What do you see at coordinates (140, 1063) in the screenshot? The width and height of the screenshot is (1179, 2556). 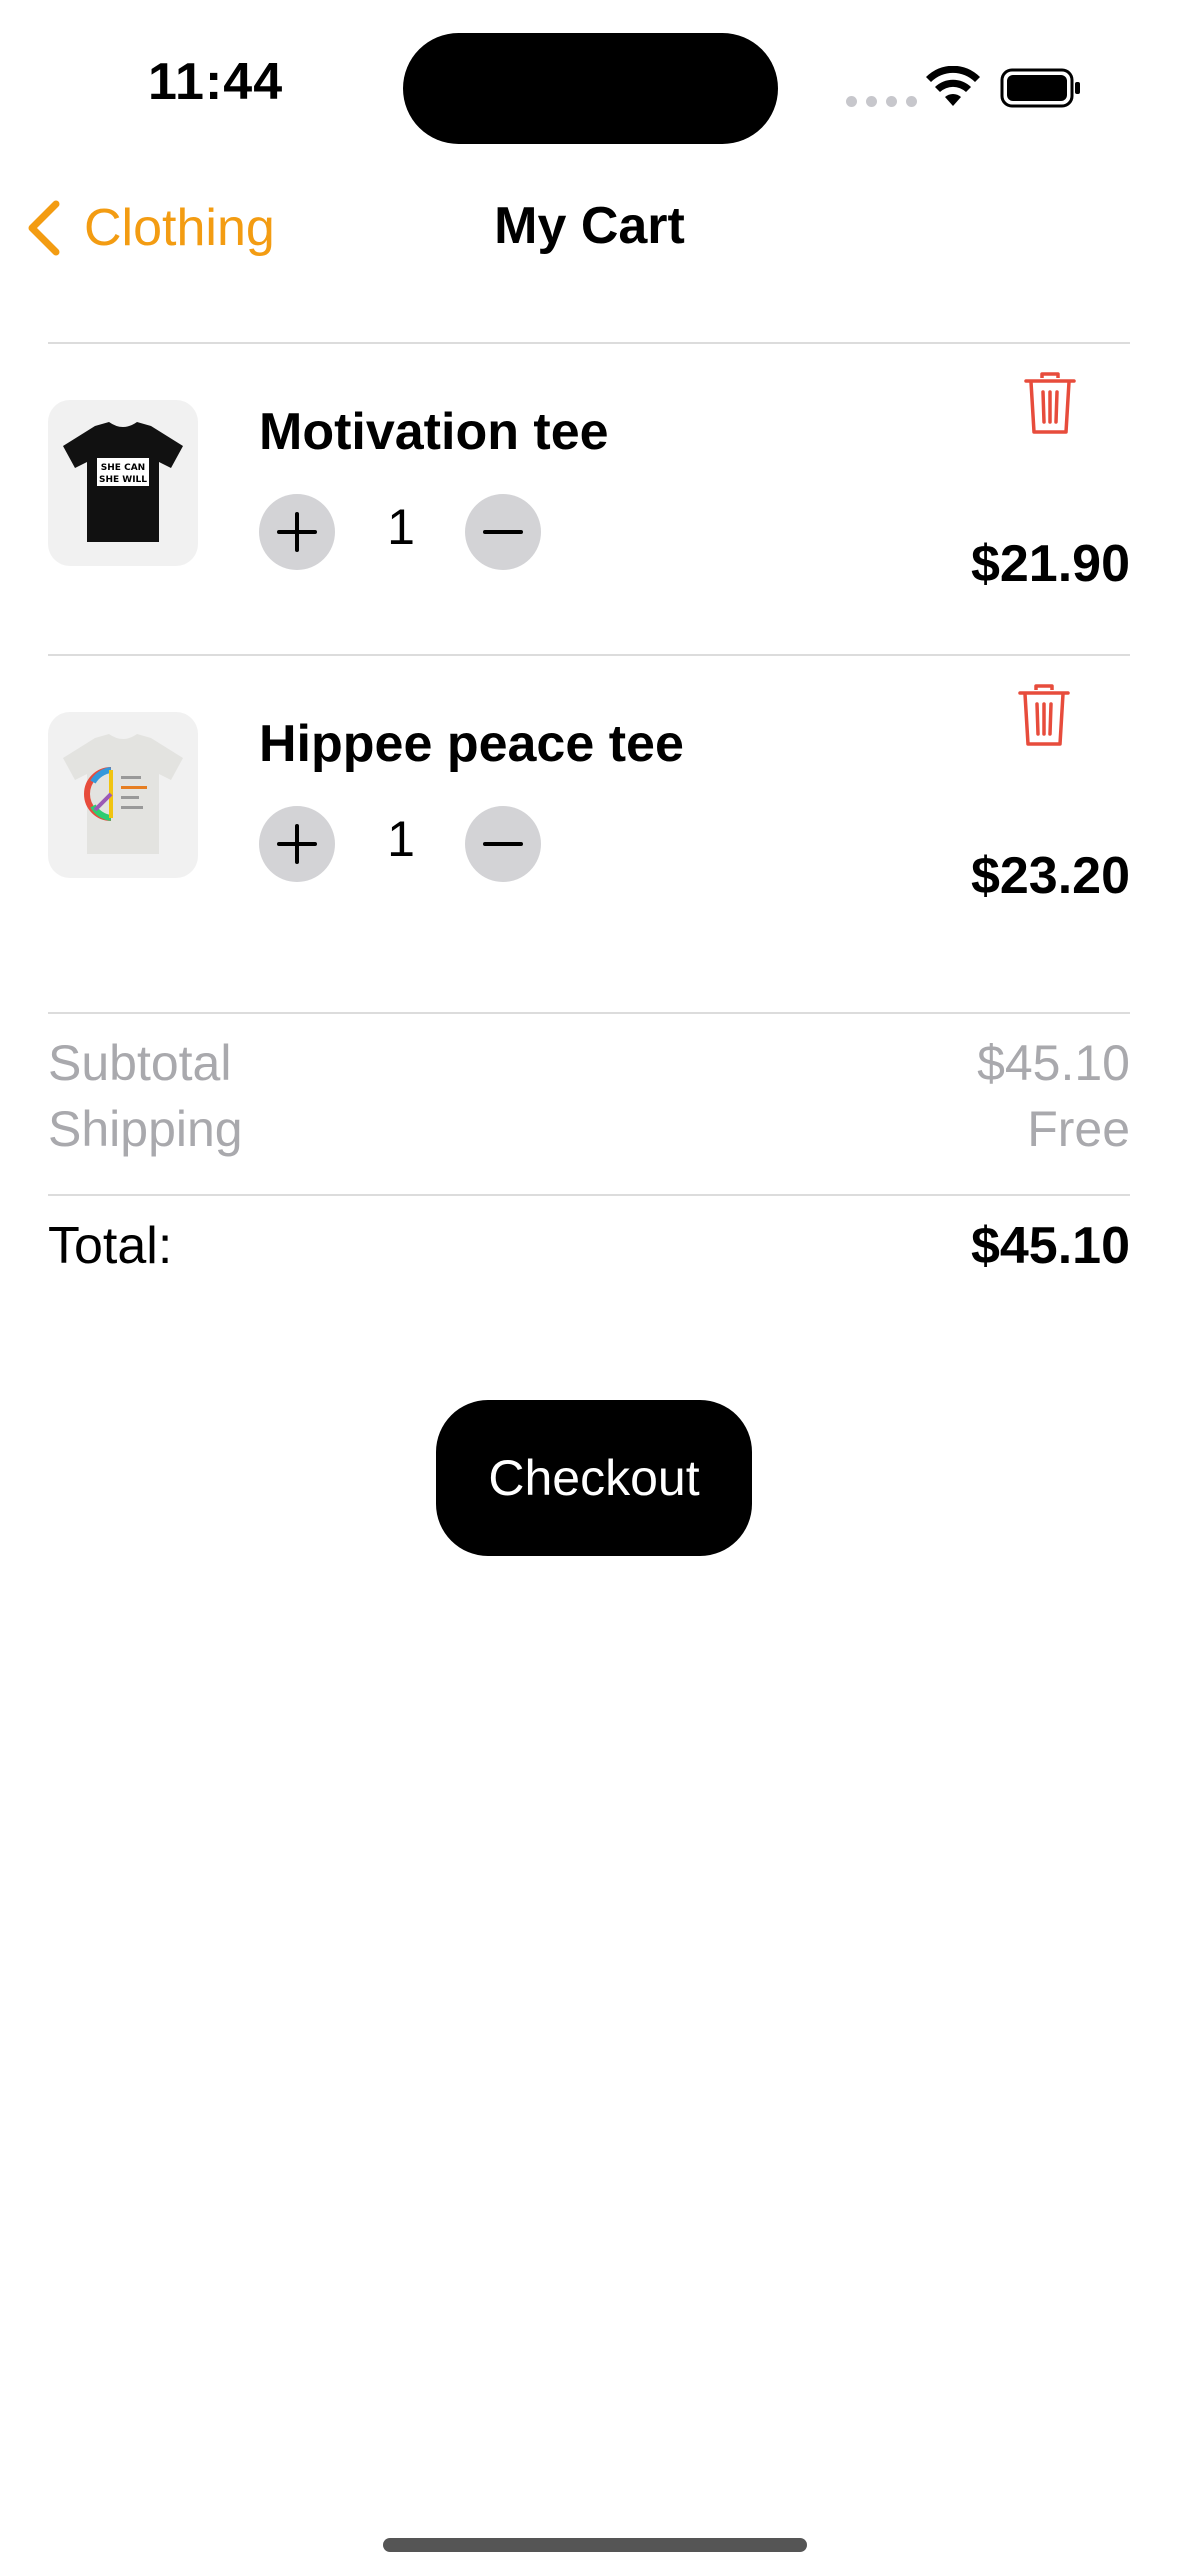 I see `subtotal-label: Subtotal` at bounding box center [140, 1063].